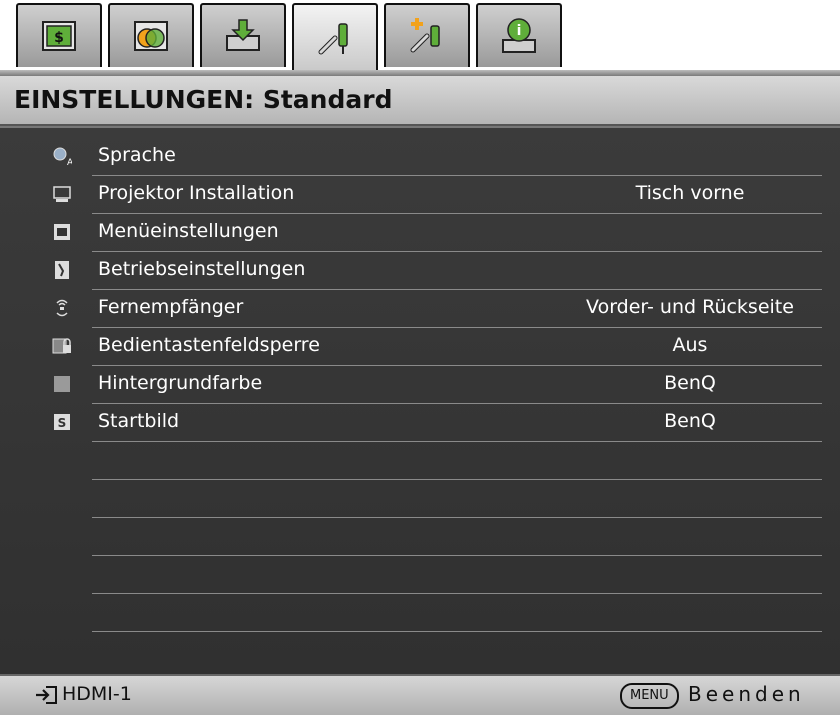 The width and height of the screenshot is (840, 715). What do you see at coordinates (97, 694) in the screenshot?
I see `input-source-label: HDMI-1` at bounding box center [97, 694].